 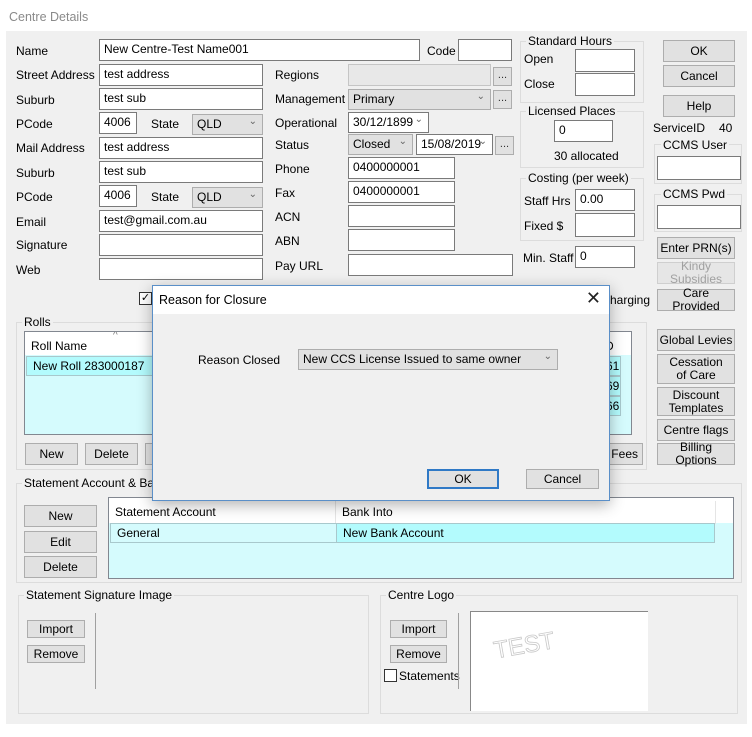 What do you see at coordinates (181, 221) in the screenshot?
I see `email-input: test@gmail.com.au` at bounding box center [181, 221].